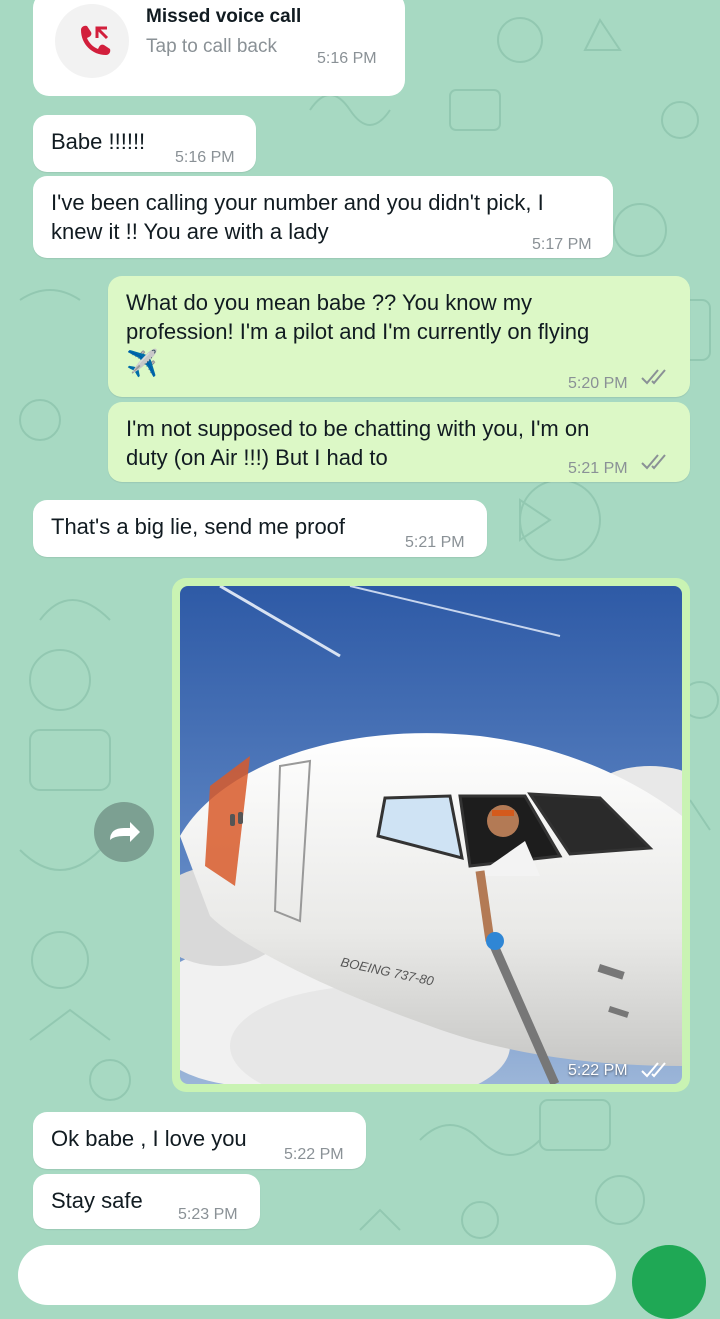  What do you see at coordinates (347, 58) in the screenshot?
I see `missed-call-time: 5:16 PM` at bounding box center [347, 58].